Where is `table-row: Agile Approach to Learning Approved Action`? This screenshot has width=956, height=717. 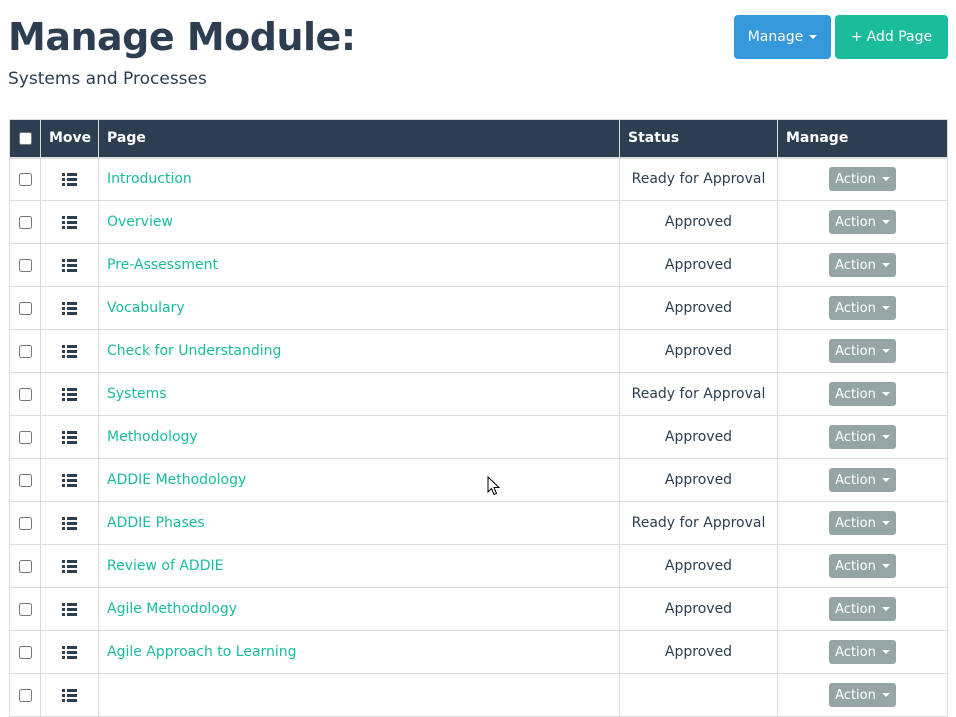
table-row: Agile Approach to Learning Approved Action is located at coordinates (478, 652).